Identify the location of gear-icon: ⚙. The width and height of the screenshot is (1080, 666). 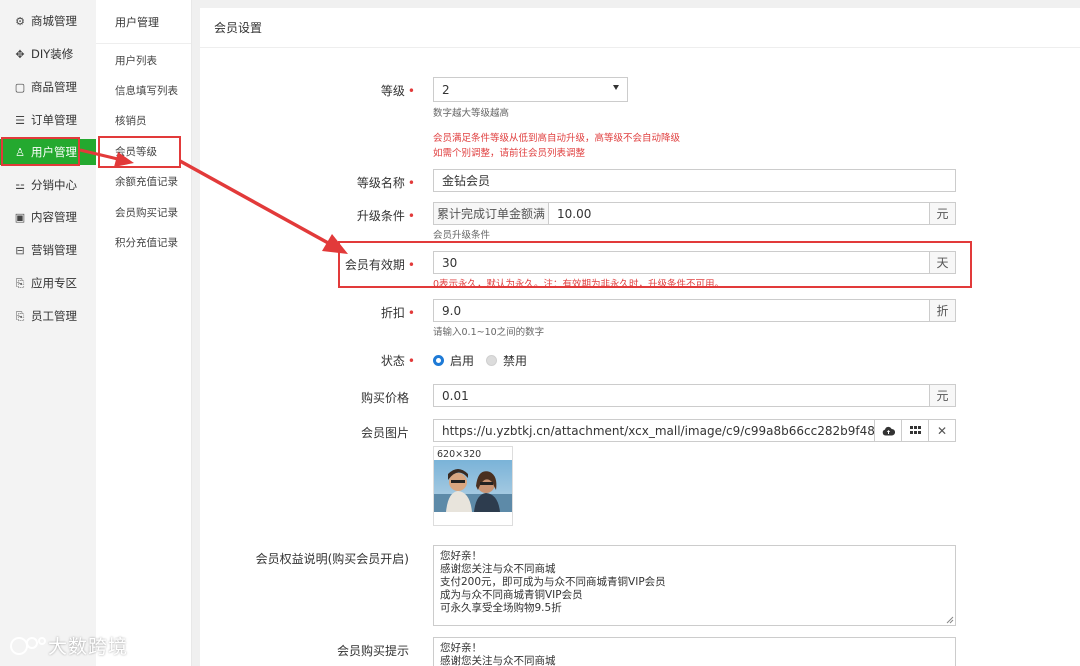
(20, 21).